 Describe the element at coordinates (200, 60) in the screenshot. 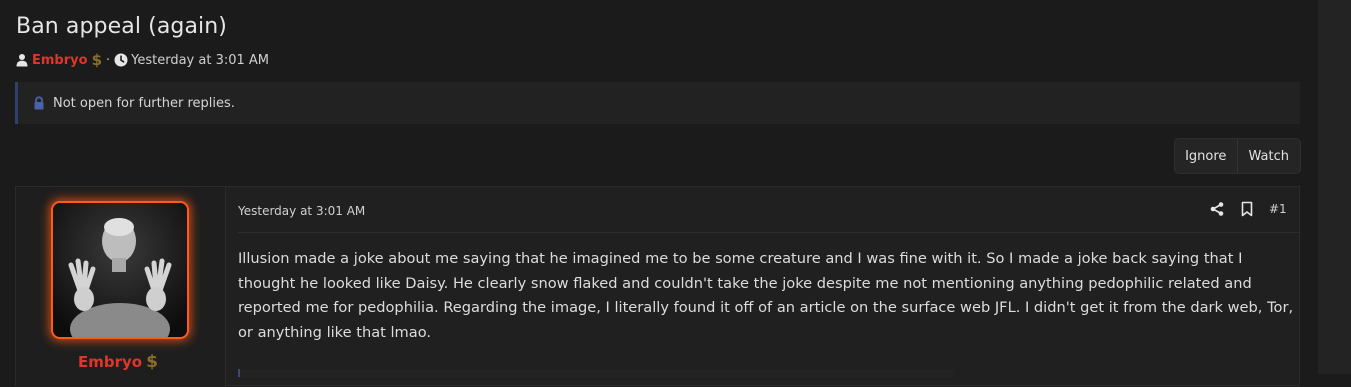

I see `thread-date-link: Yesterday at 3:01 AM` at that location.